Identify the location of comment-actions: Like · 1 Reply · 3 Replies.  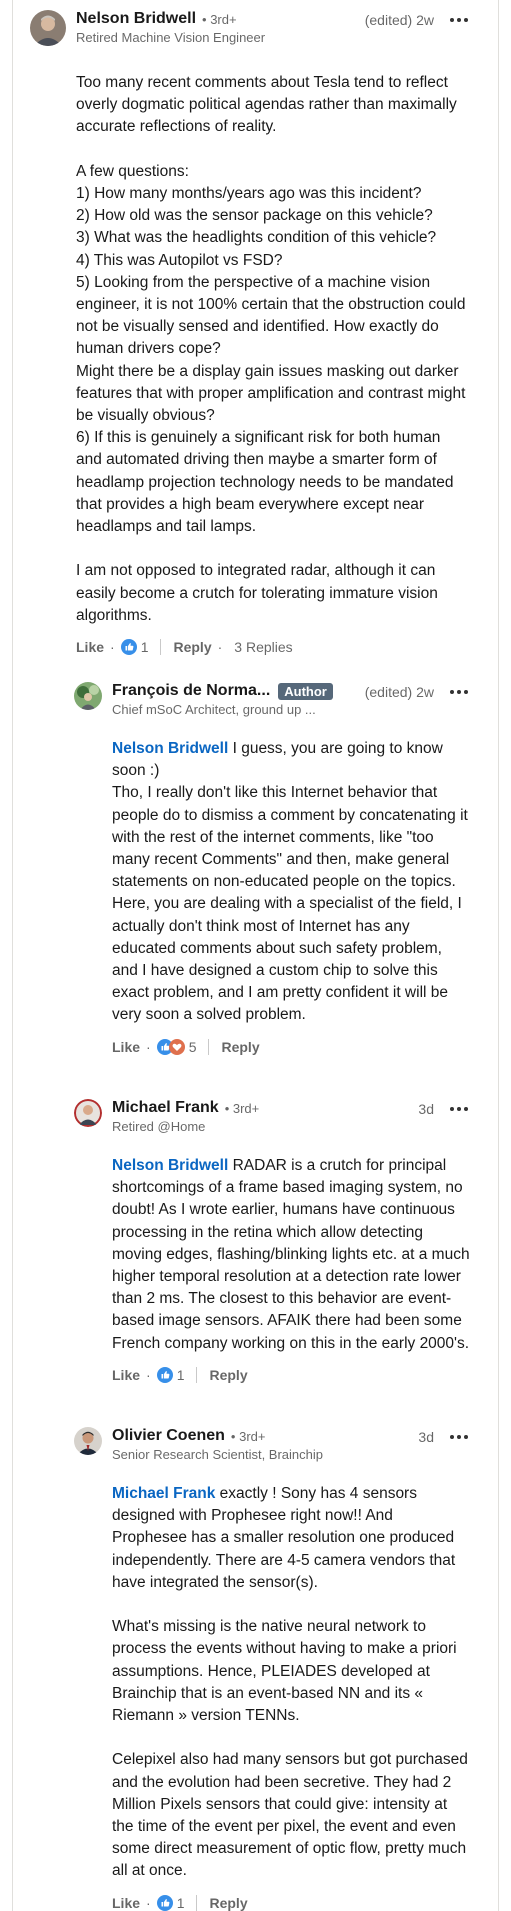
(250, 647).